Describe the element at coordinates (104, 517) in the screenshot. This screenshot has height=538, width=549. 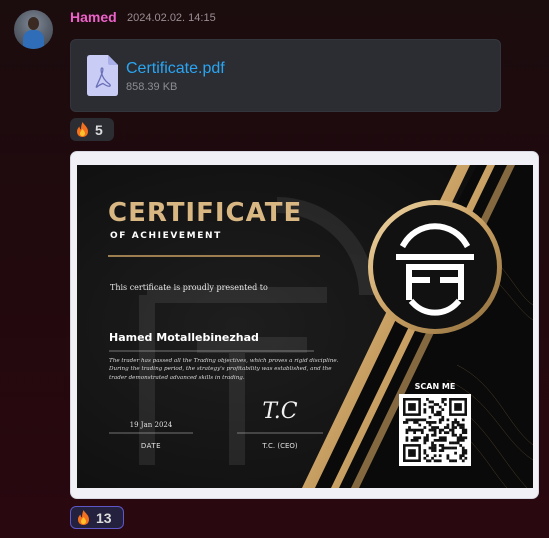
I see `reaction-count: 13` at that location.